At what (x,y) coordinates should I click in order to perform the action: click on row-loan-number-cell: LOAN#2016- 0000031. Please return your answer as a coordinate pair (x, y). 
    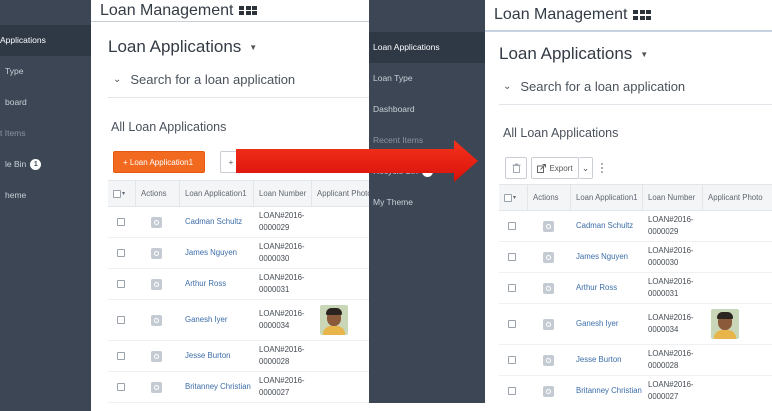
    Looking at the image, I should click on (673, 288).